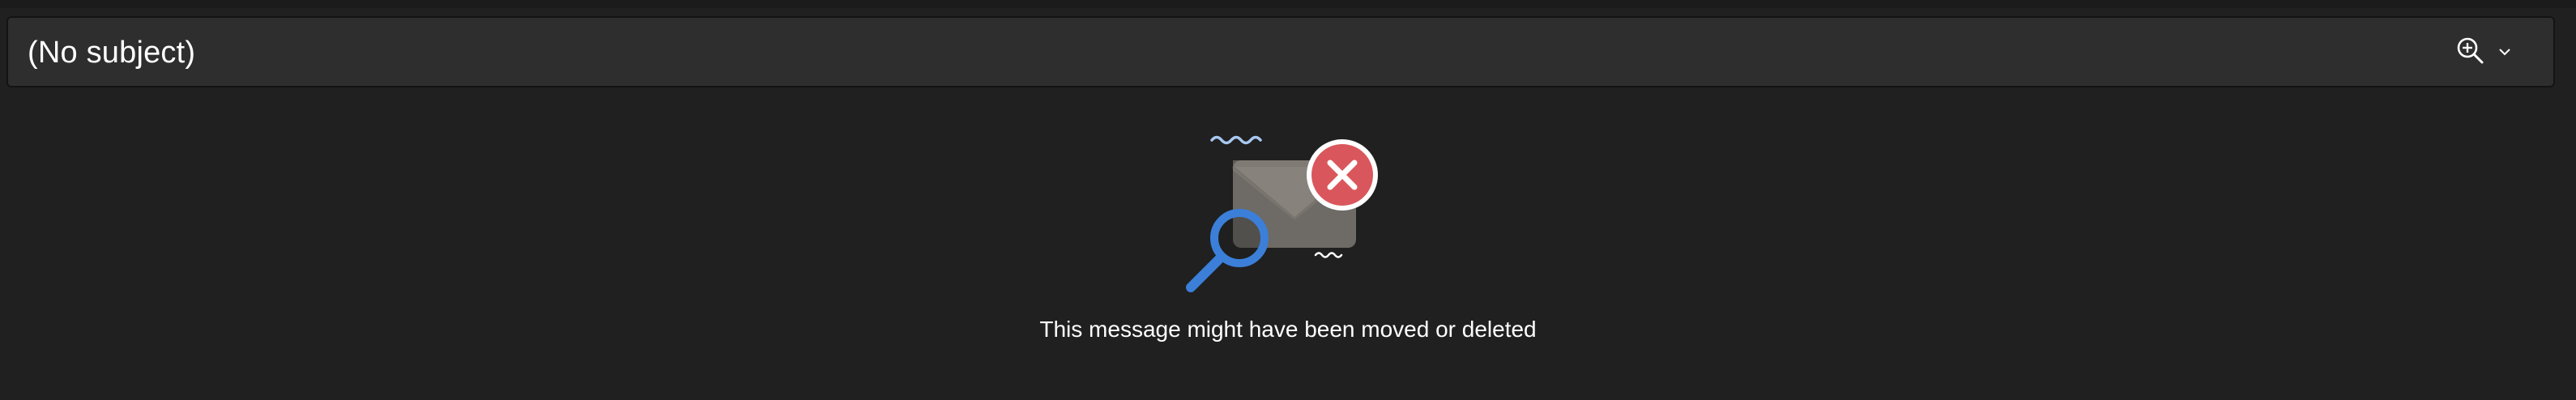 This screenshot has width=2576, height=400. I want to click on zoom-button, so click(2490, 52).